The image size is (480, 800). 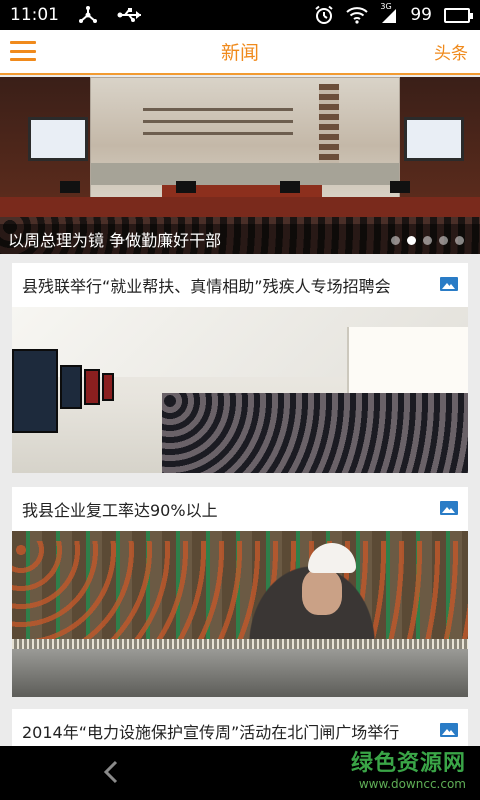 What do you see at coordinates (357, 15) in the screenshot?
I see `wifi-icon` at bounding box center [357, 15].